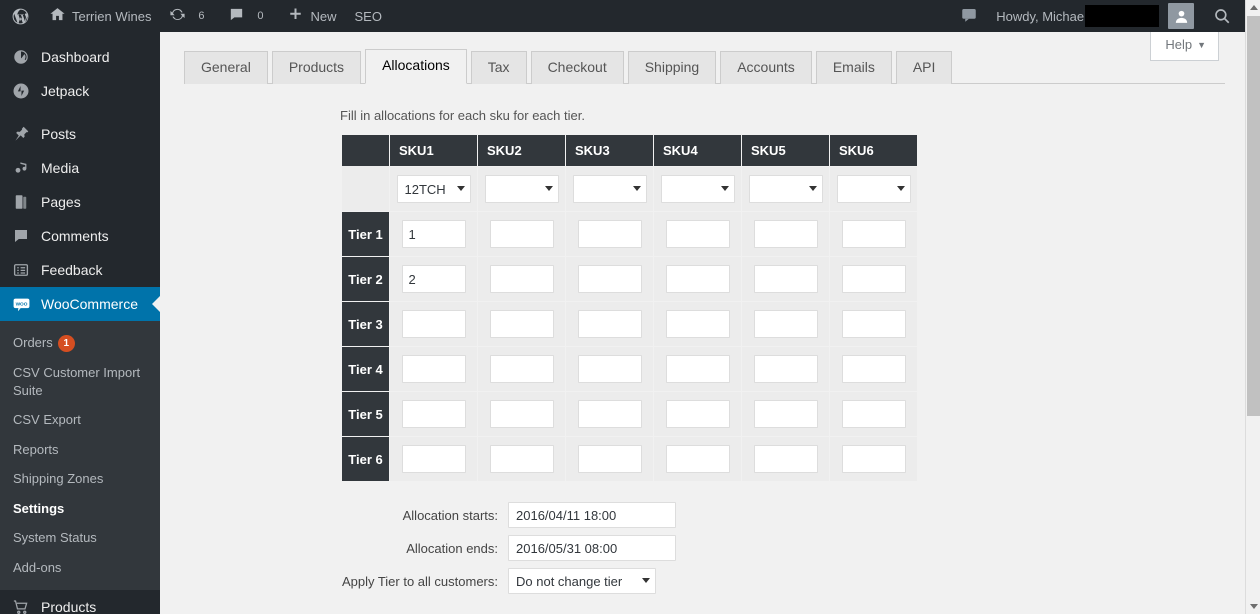  I want to click on tab-general: General, so click(226, 67).